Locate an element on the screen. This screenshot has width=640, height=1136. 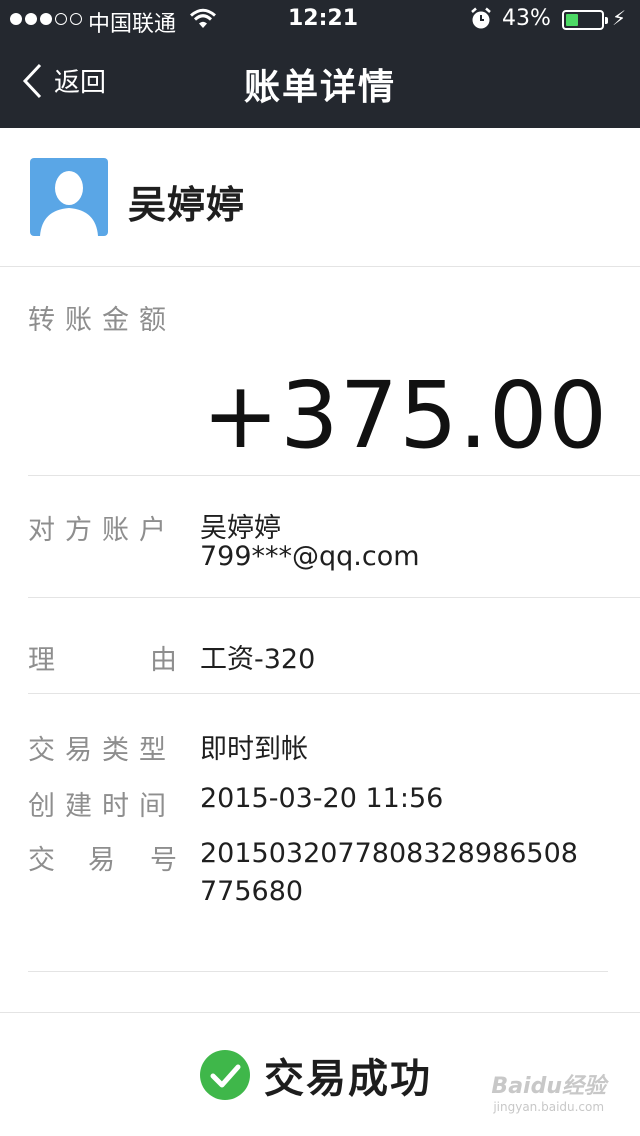
avatar is located at coordinates (69, 197).